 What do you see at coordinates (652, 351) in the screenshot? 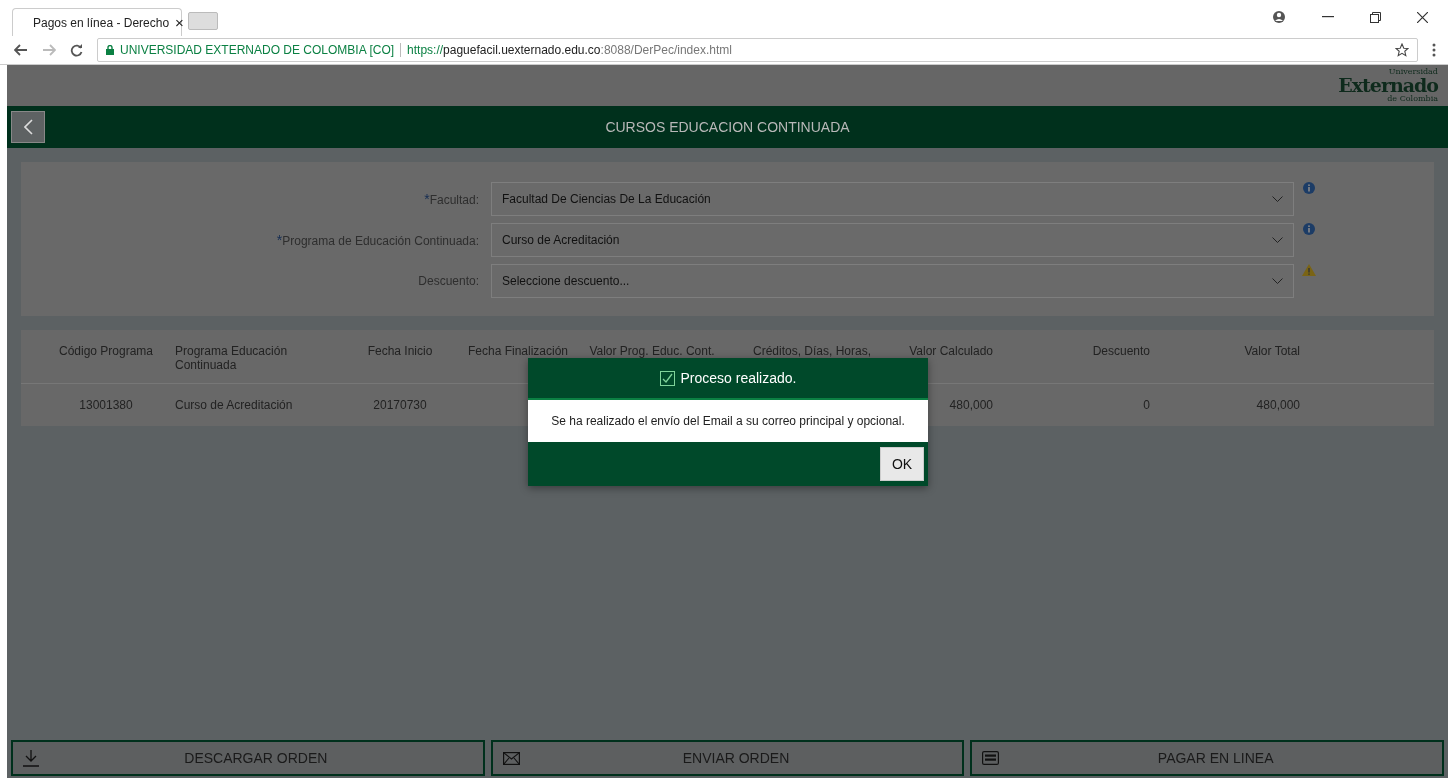
I see `column-header: Valor Prog. Educ. Cont.` at bounding box center [652, 351].